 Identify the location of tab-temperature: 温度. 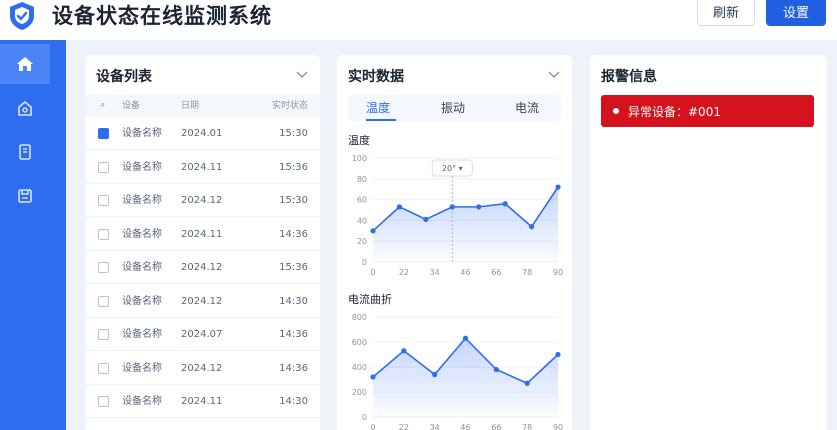
(378, 108).